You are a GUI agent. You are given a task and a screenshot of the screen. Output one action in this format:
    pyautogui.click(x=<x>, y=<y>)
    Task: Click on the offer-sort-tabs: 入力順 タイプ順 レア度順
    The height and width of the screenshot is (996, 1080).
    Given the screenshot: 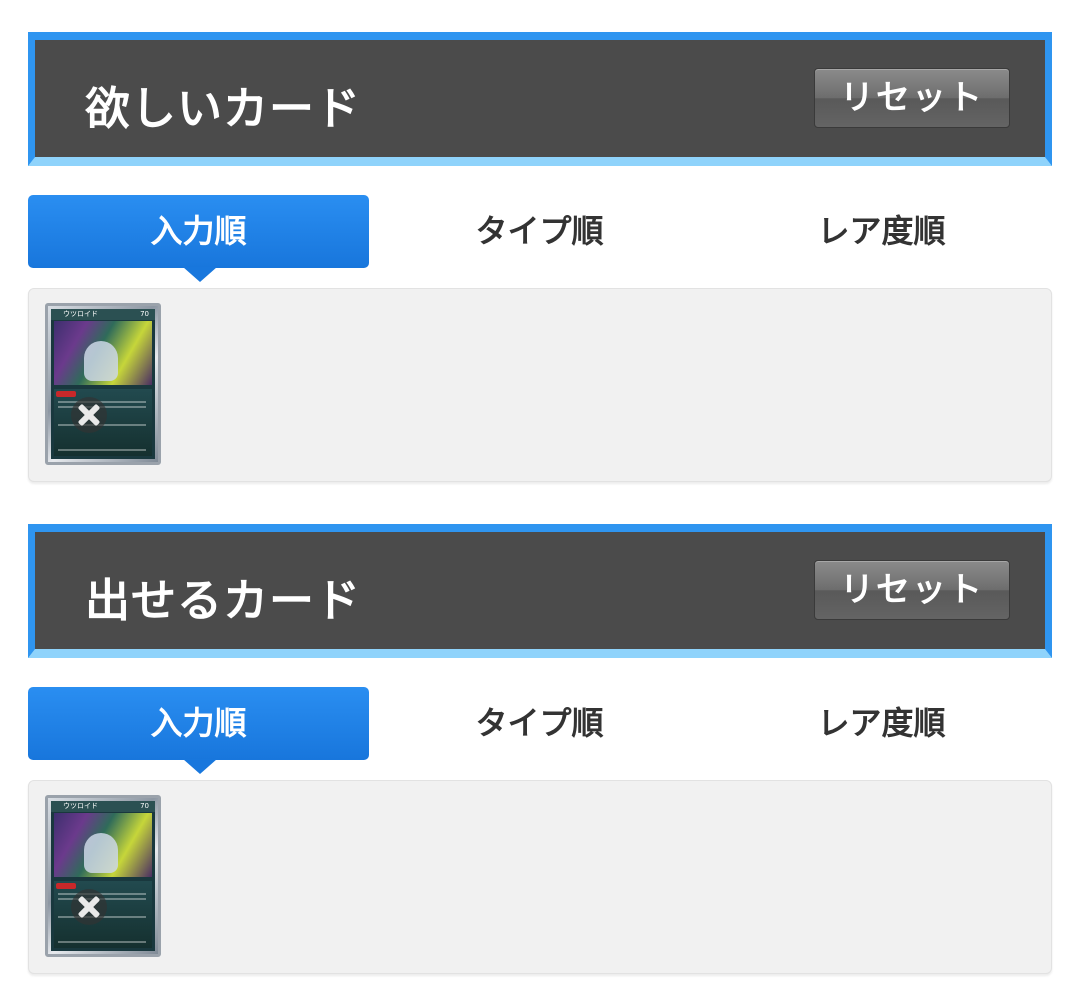 What is the action you would take?
    pyautogui.click(x=540, y=732)
    